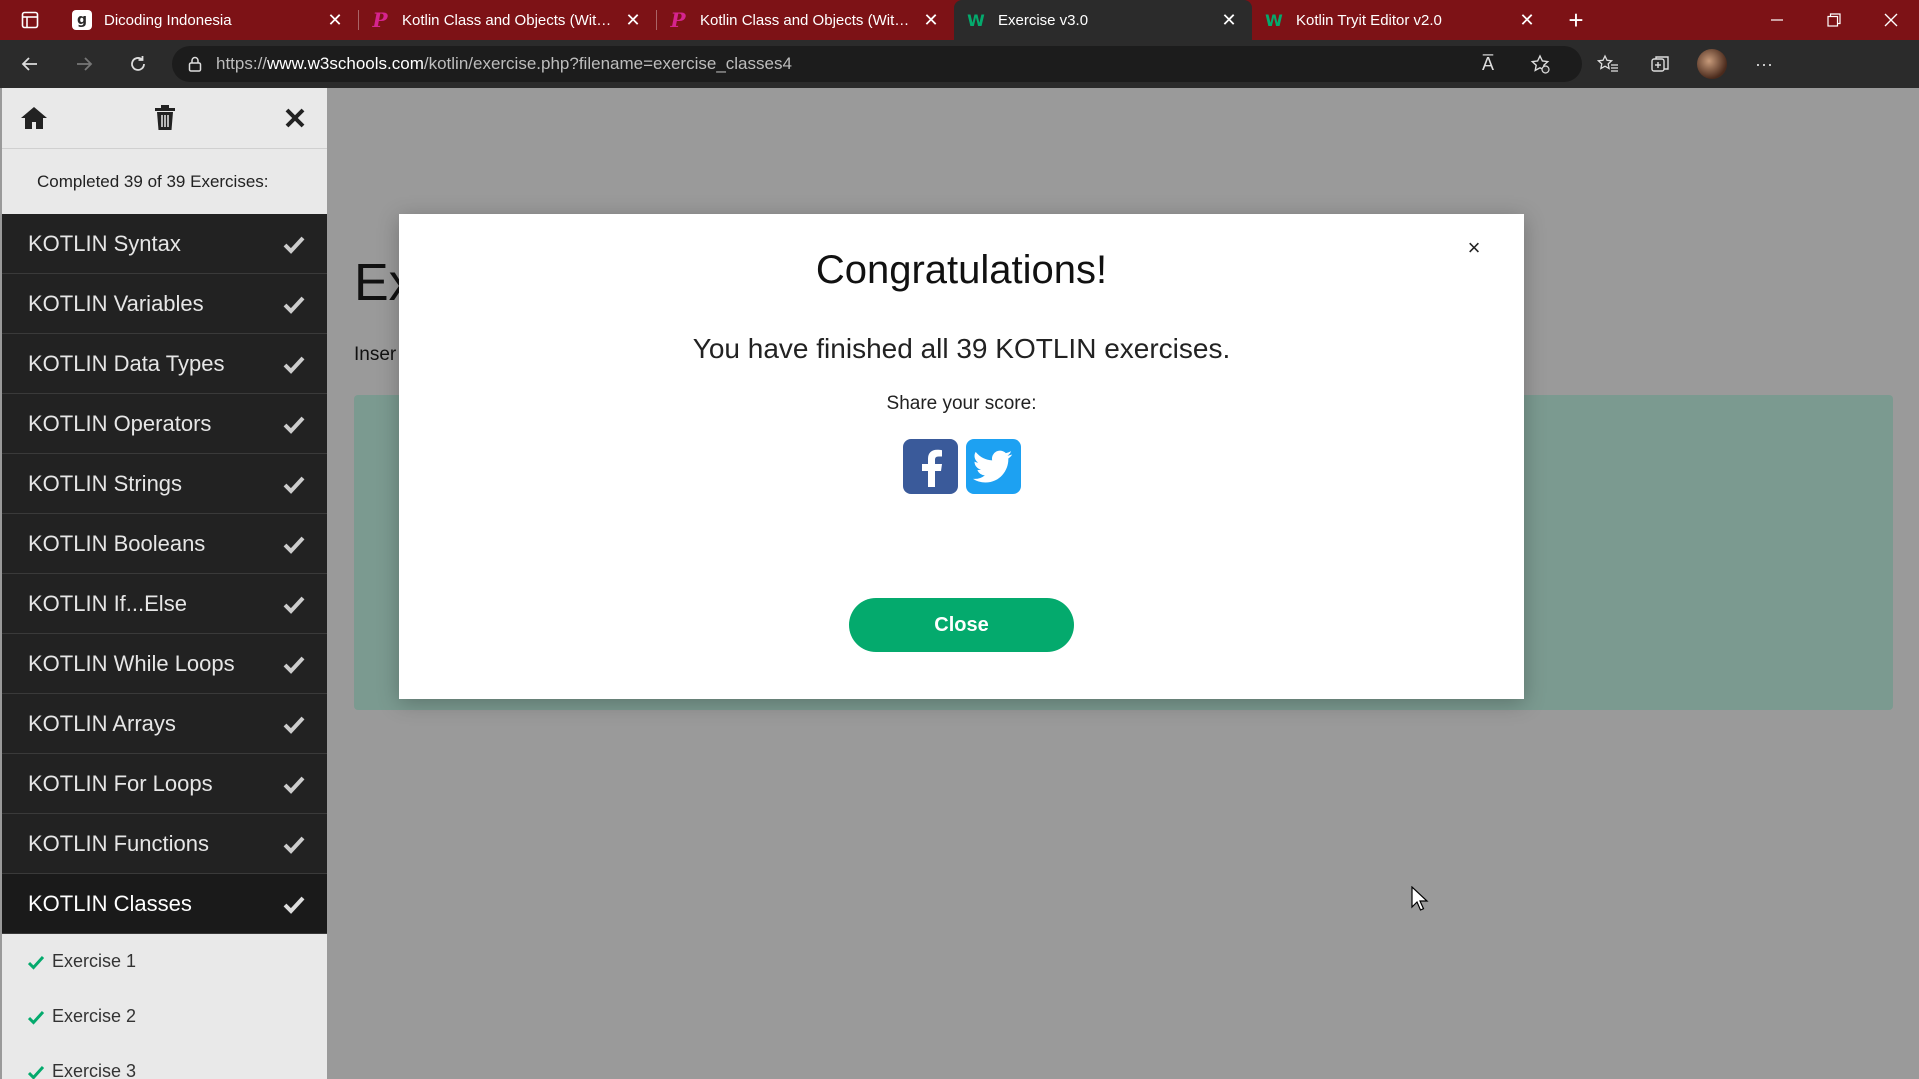 The image size is (1919, 1079). What do you see at coordinates (126, 363) in the screenshot?
I see `sidebar-item-label: KOTLIN Data Types` at bounding box center [126, 363].